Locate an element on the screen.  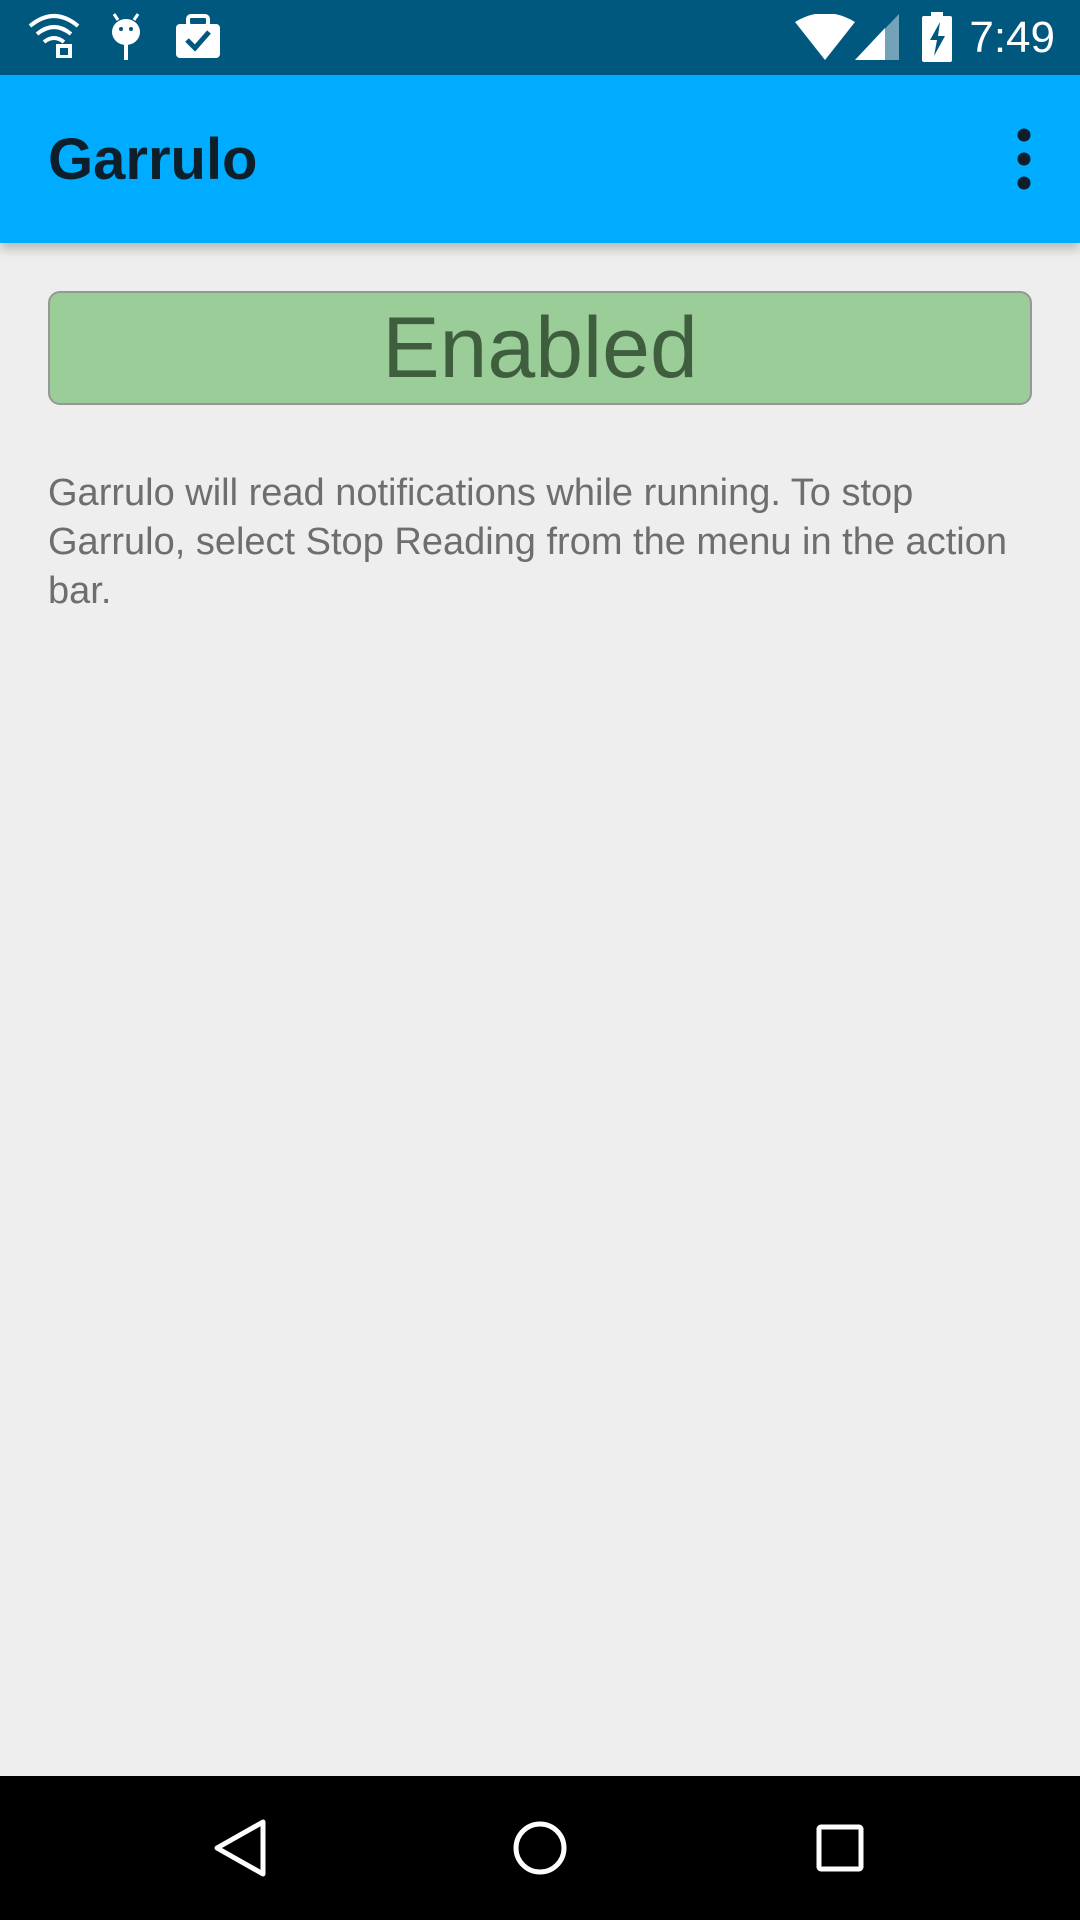
back-button is located at coordinates (240, 1848).